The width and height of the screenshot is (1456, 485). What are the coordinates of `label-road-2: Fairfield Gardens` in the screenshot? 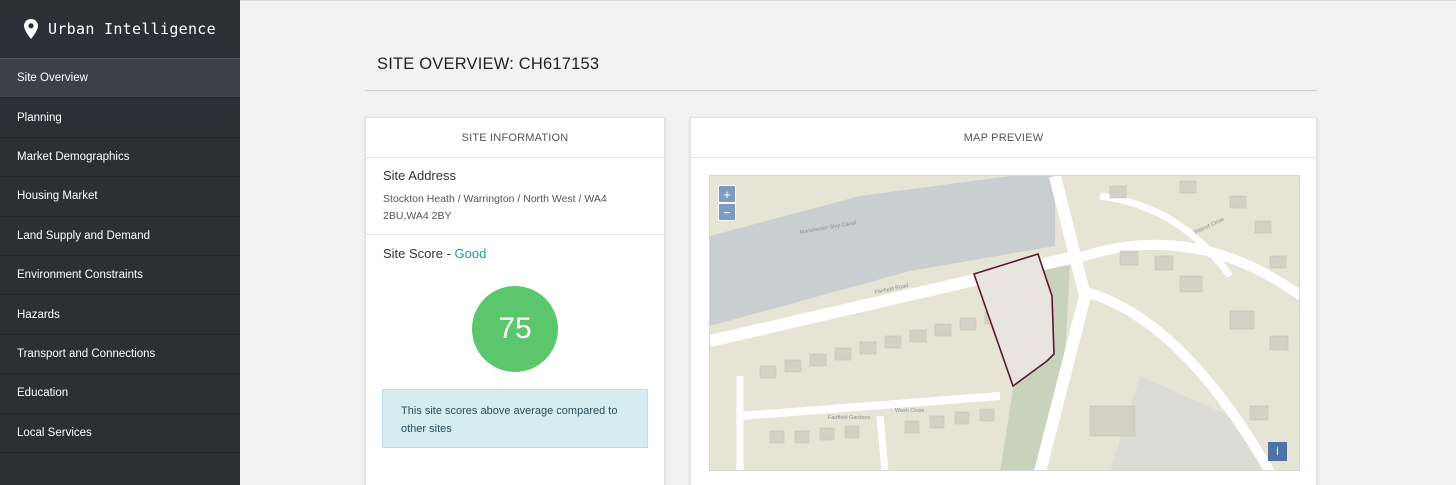 It's located at (849, 418).